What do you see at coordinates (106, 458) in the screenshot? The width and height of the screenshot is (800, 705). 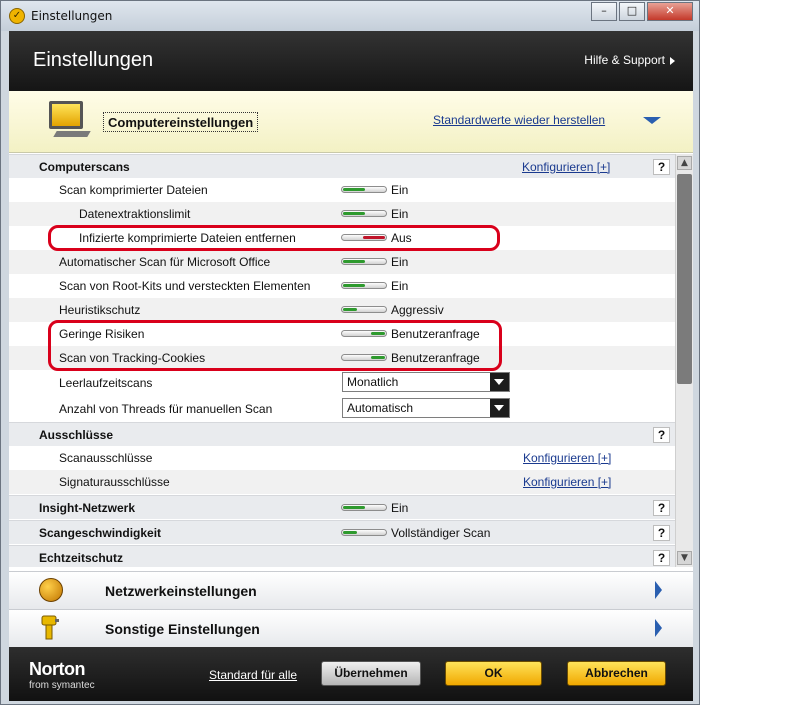 I see `setting-label: Scanausschlüsse` at bounding box center [106, 458].